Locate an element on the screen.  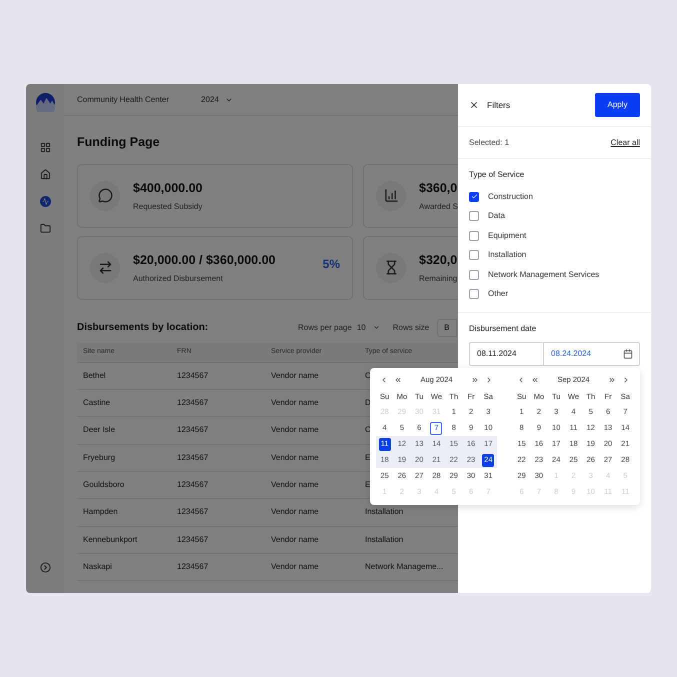
organization-name: Community Health Center is located at coordinates (123, 100).